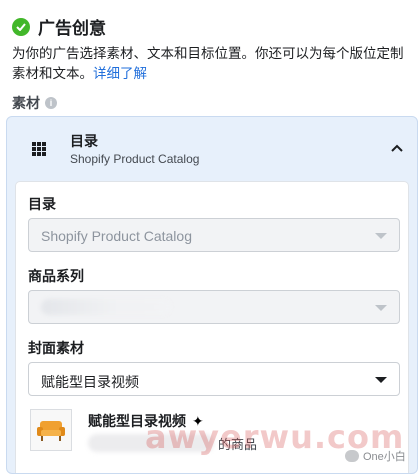 The height and width of the screenshot is (474, 420). I want to click on cover-asset-select: 赋能型目录视频, so click(214, 379).